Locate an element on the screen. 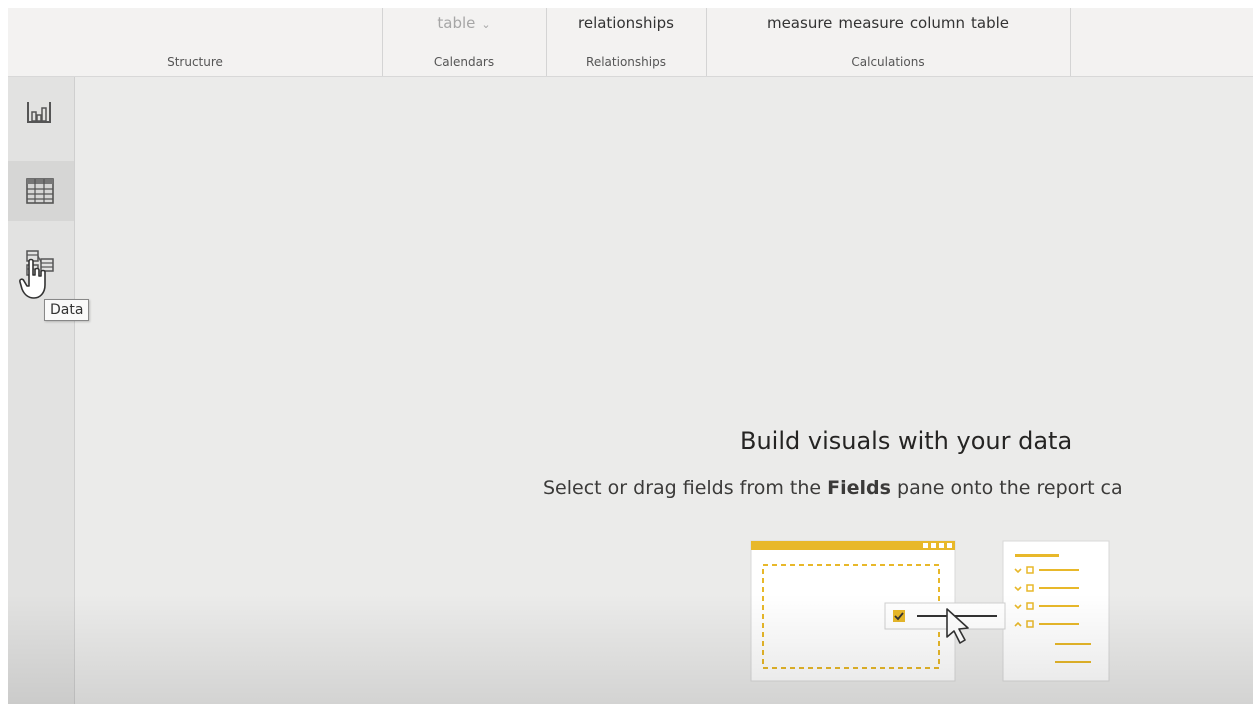 This screenshot has height=704, width=1253. new-column-button: column is located at coordinates (937, 23).